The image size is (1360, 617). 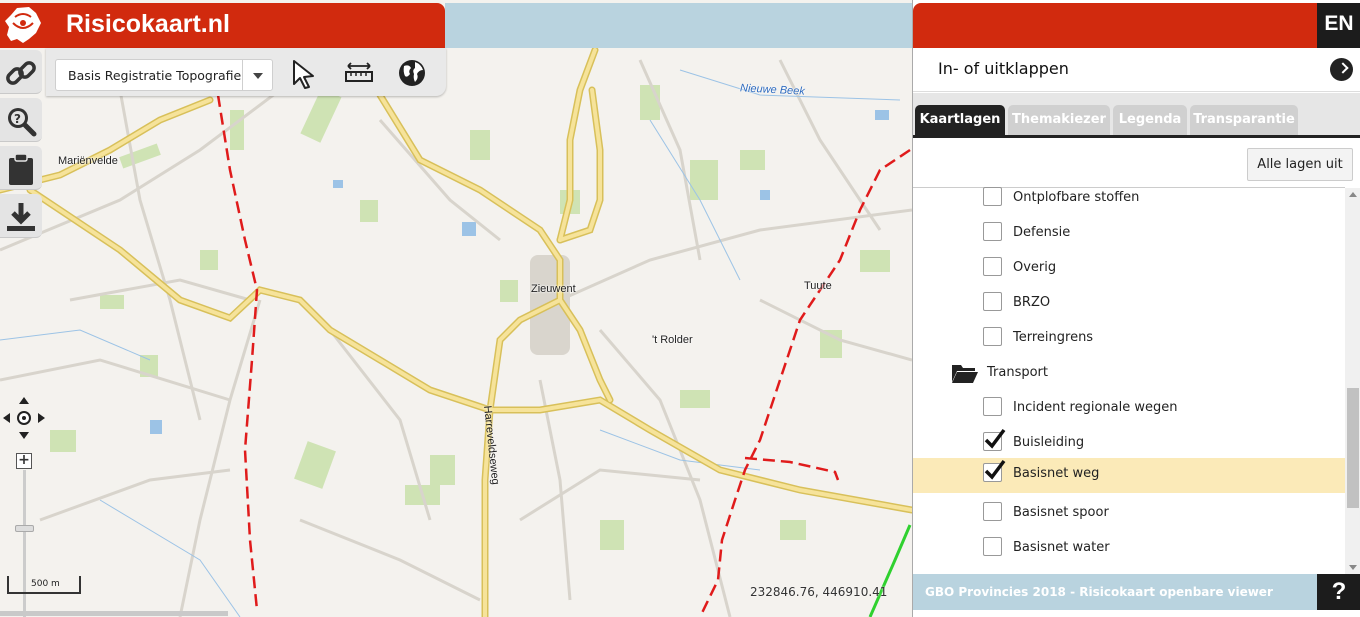 What do you see at coordinates (1061, 547) in the screenshot?
I see `layer-label: Basisnet water` at bounding box center [1061, 547].